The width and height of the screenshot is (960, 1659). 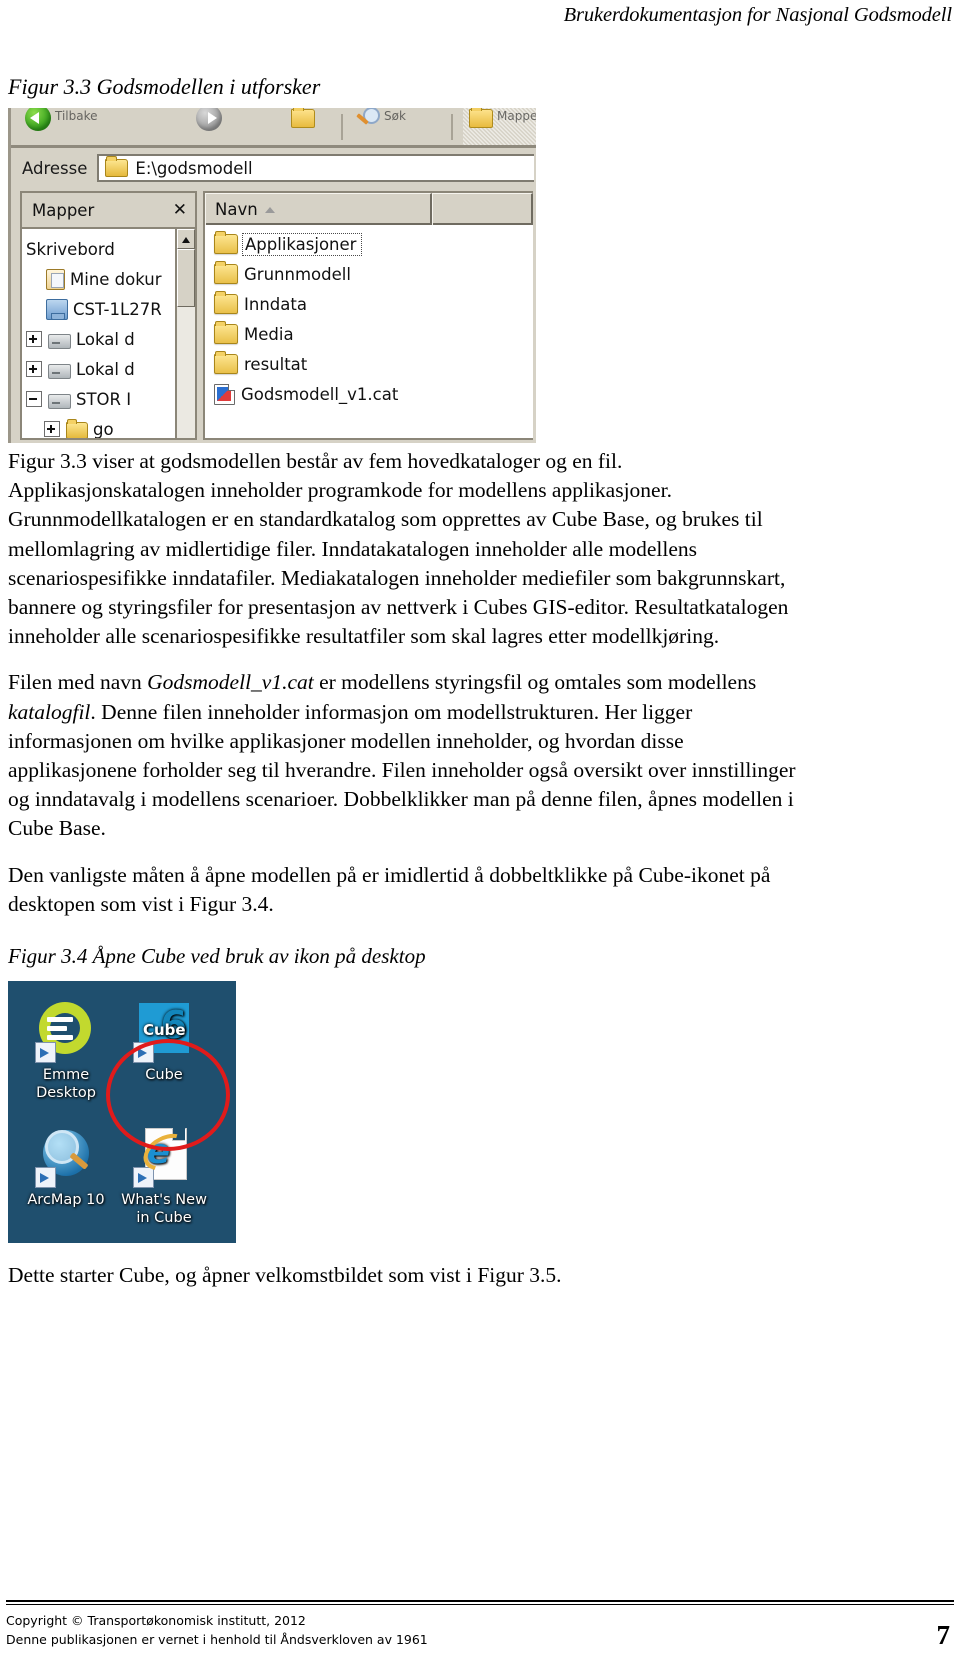 What do you see at coordinates (369, 274) in the screenshot?
I see `file-row-grunnmodell: Grunnmodell` at bounding box center [369, 274].